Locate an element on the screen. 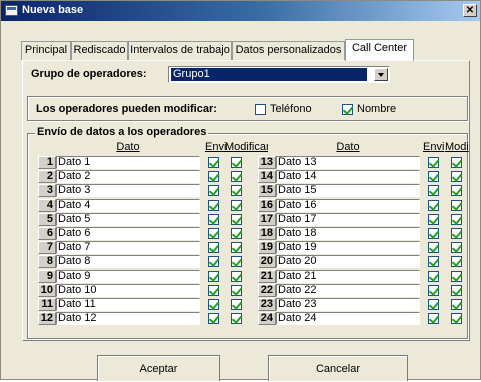 Image resolution: width=481 pixels, height=382 pixels. tab-rediscado: Rediscado is located at coordinates (99, 50).